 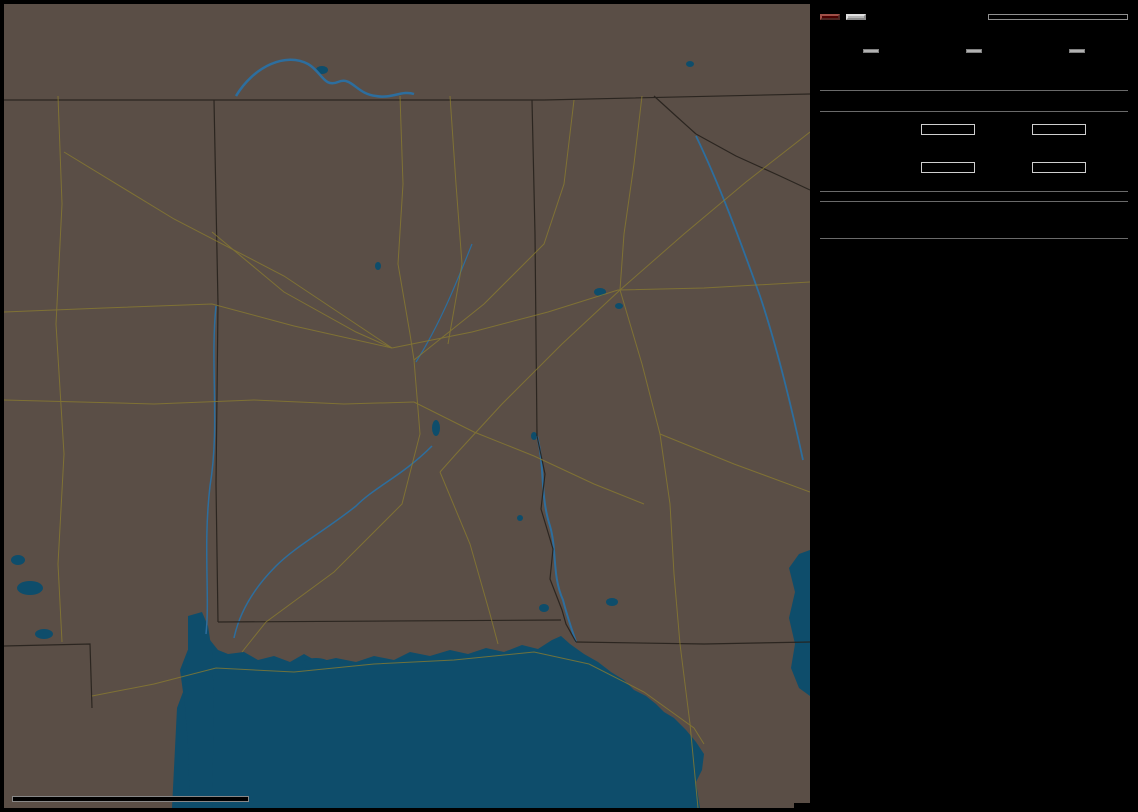 I want to click on ic-positive-bar, so click(x=948, y=167).